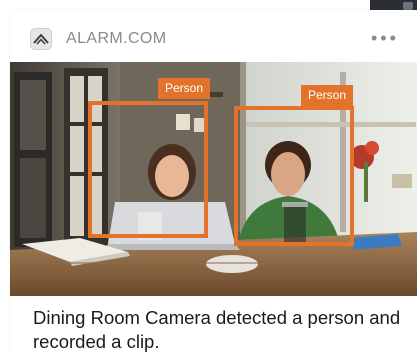  Describe the element at coordinates (213, 36) in the screenshot. I see `notification-header: ALARM.COM •••` at that location.